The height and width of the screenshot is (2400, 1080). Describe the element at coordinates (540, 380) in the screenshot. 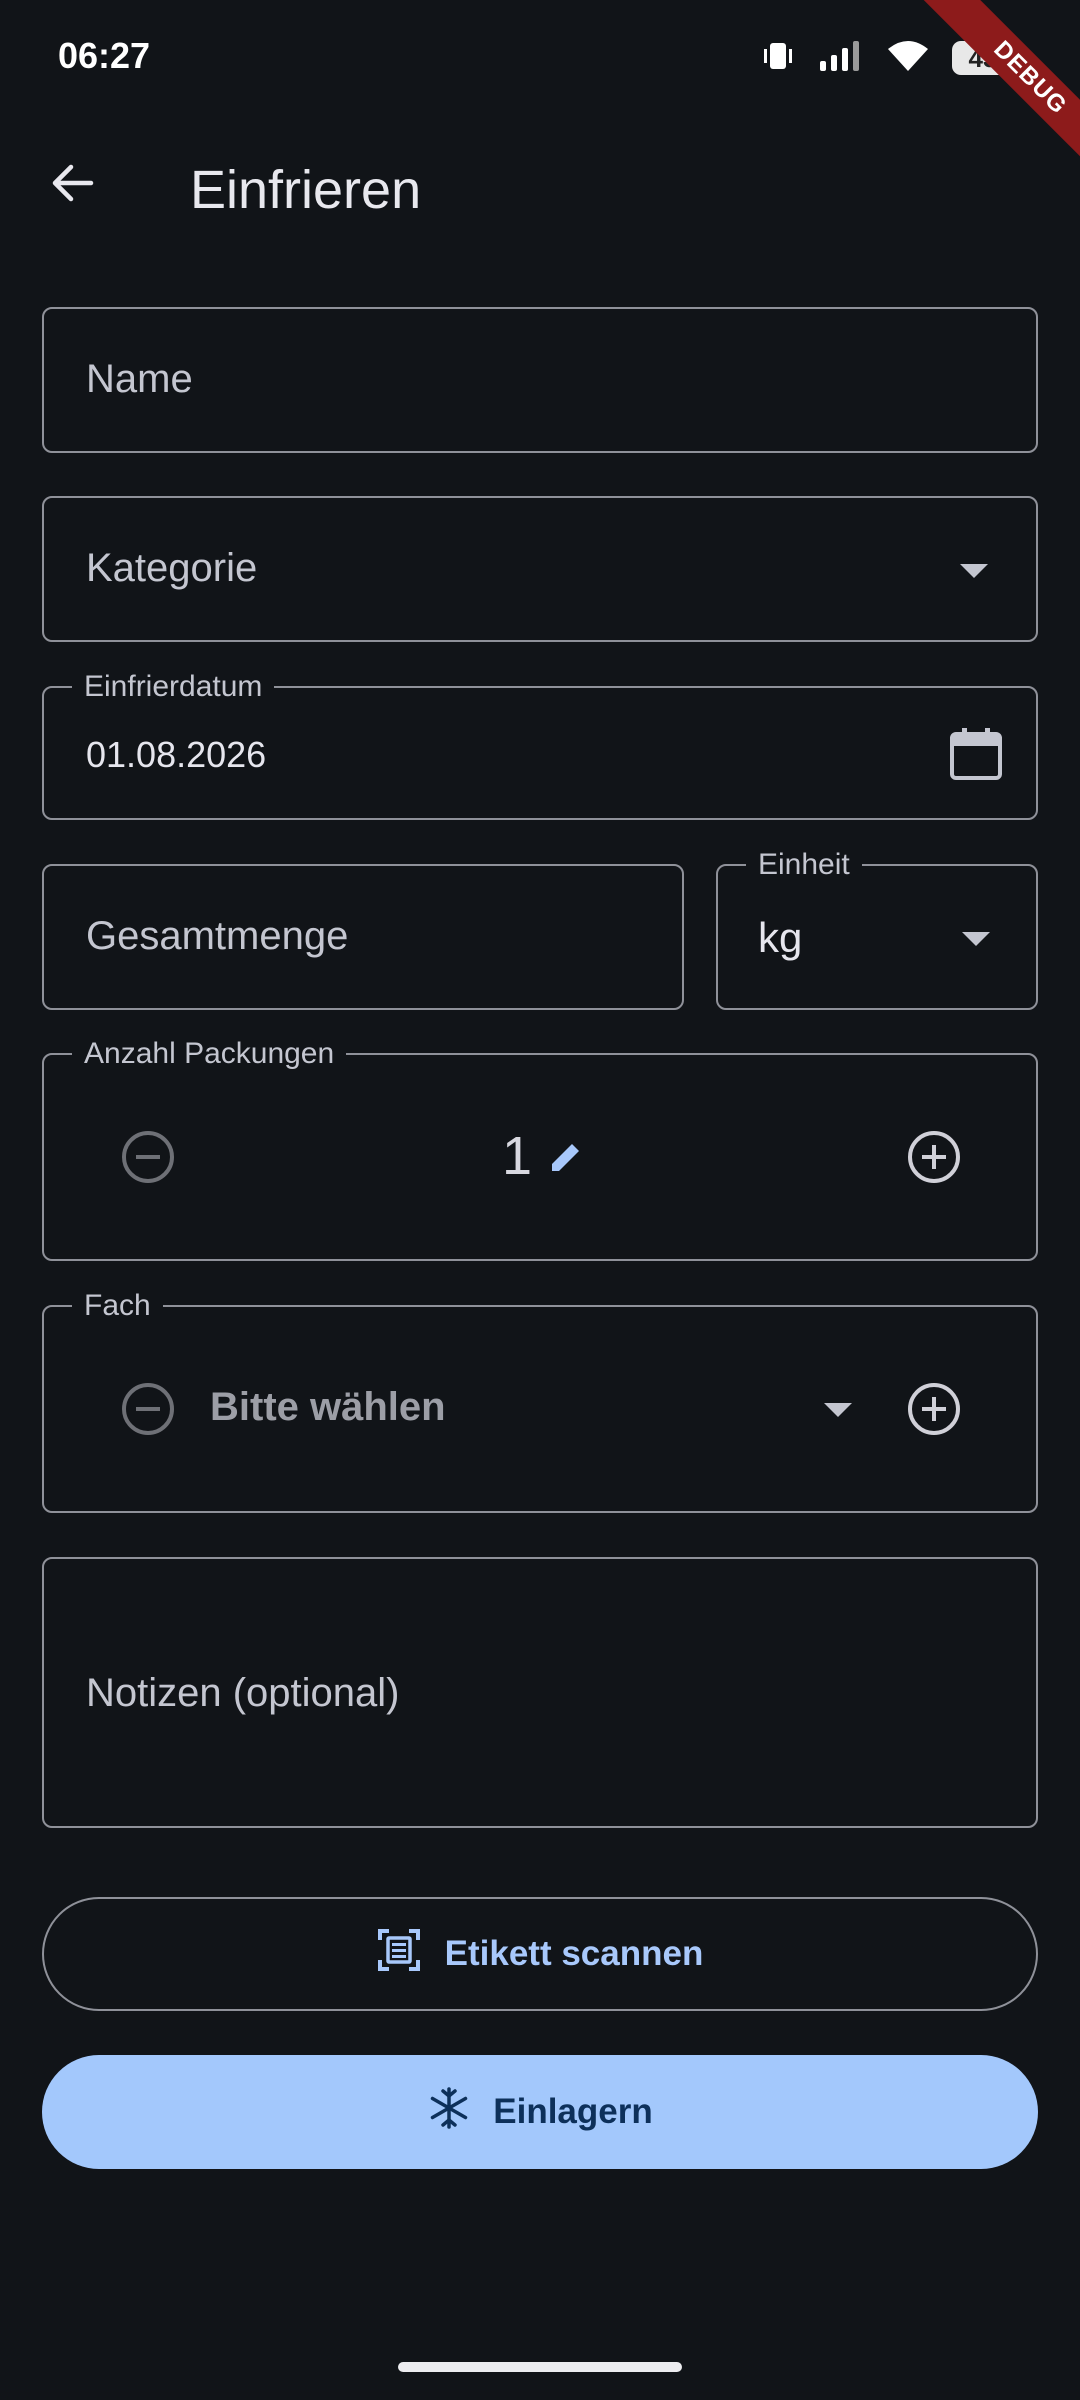

I see `name-field: Name` at that location.